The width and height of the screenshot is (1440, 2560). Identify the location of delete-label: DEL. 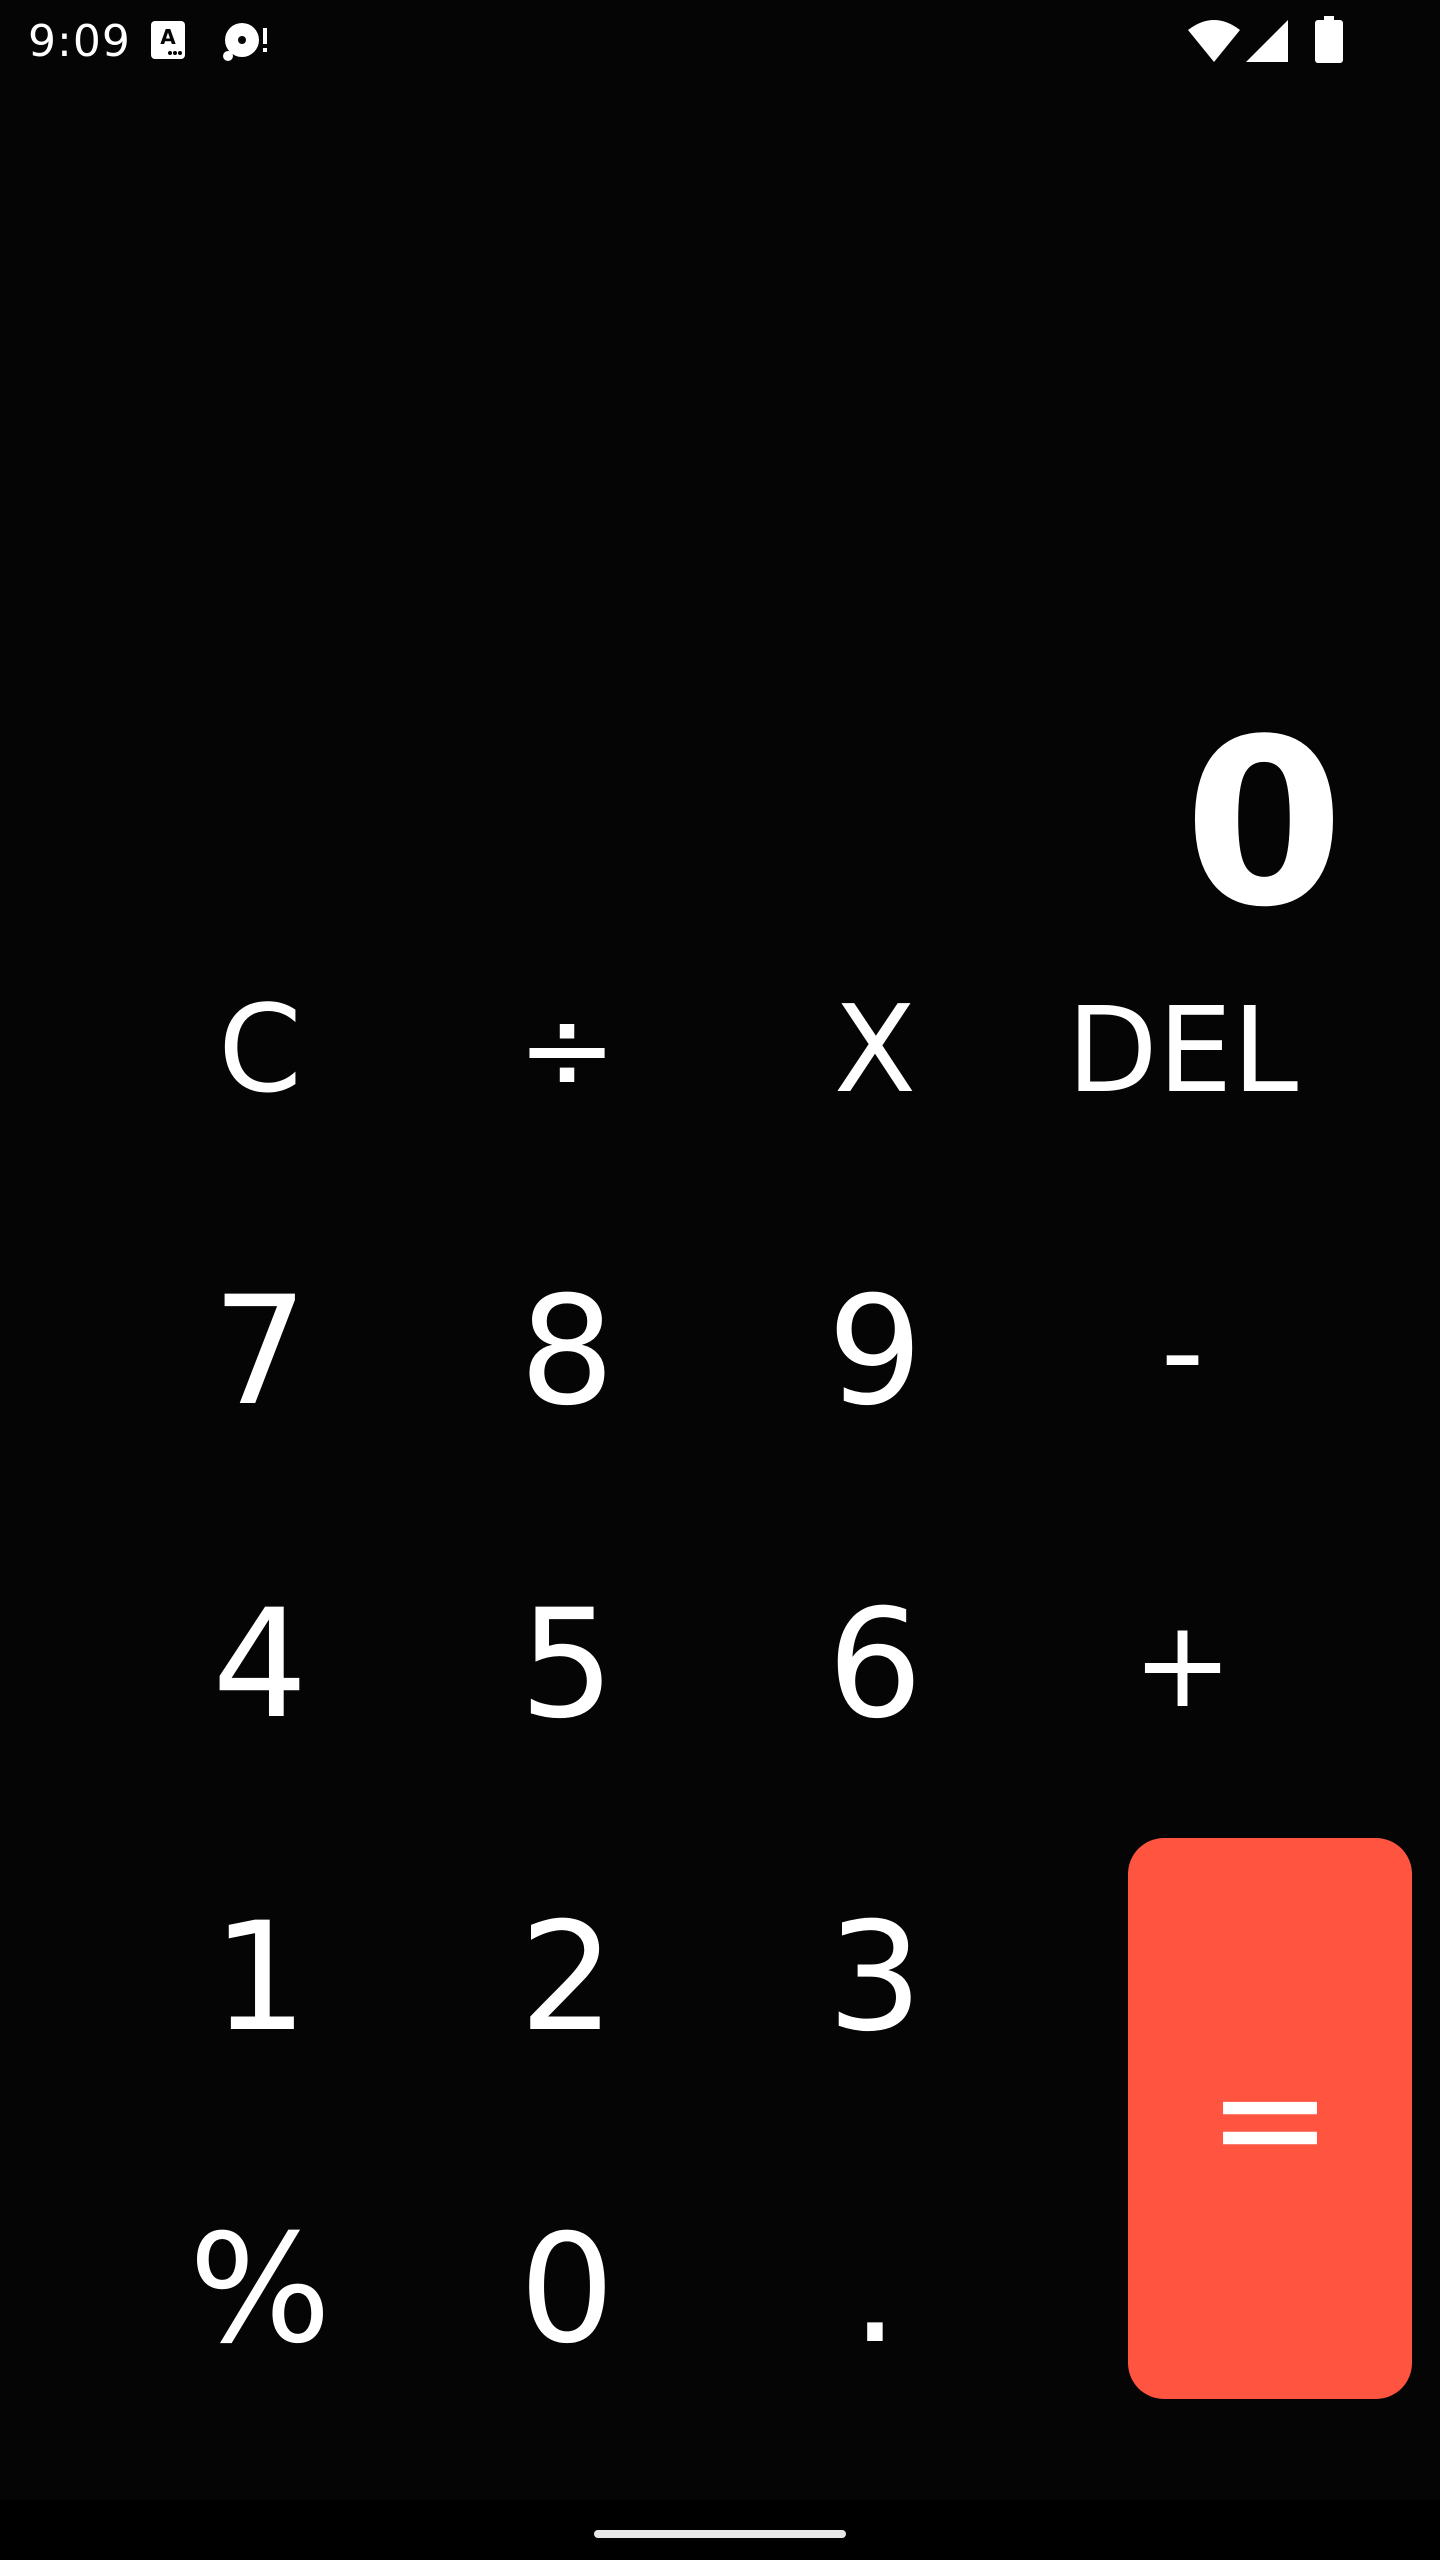
(1182, 1050).